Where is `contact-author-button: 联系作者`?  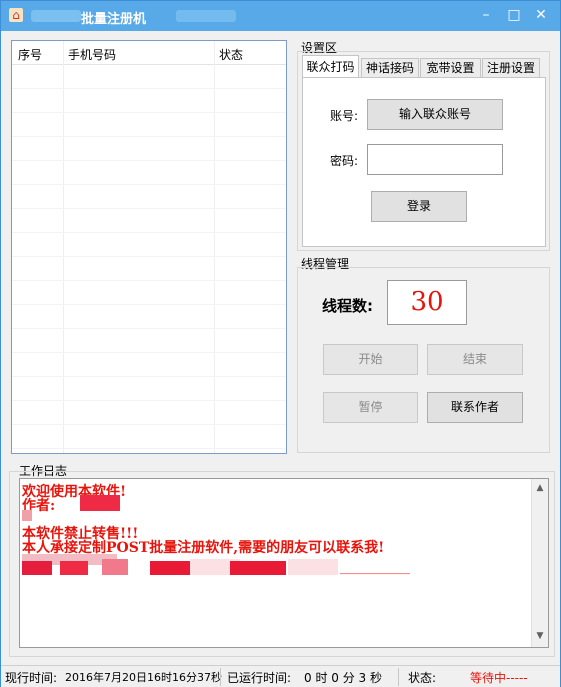 contact-author-button: 联系作者 is located at coordinates (475, 407).